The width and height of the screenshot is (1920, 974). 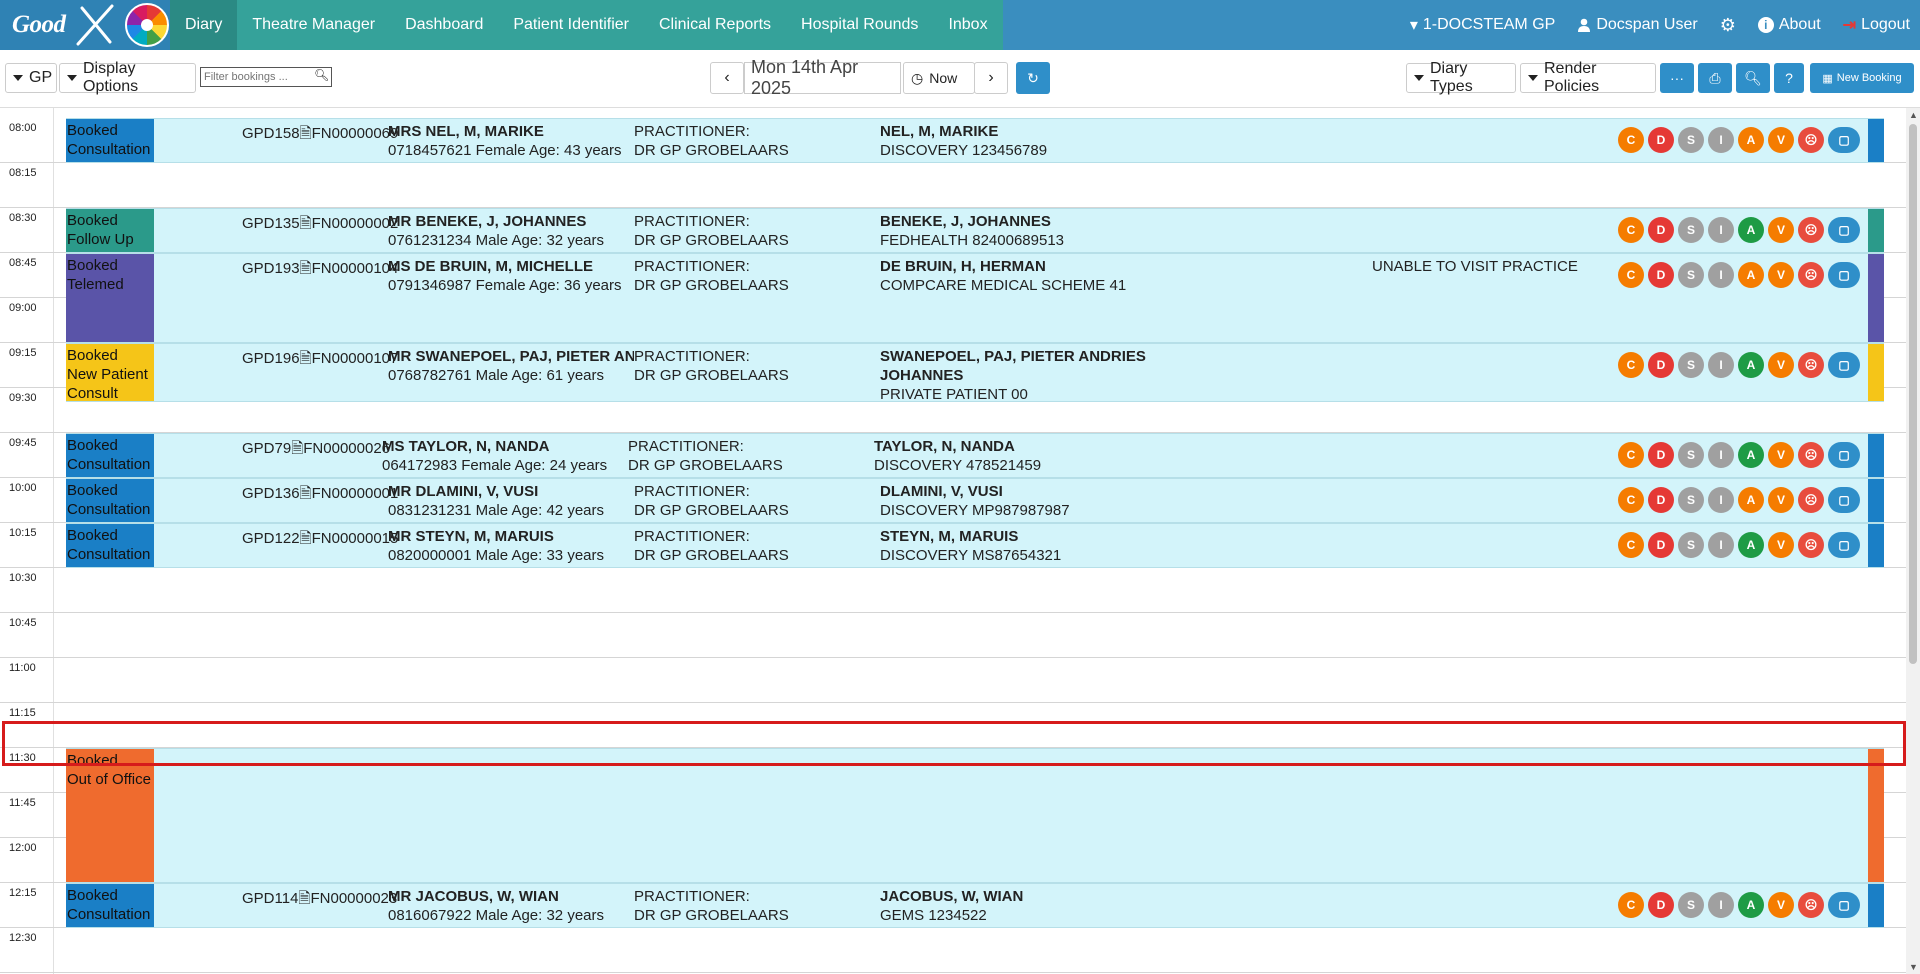 I want to click on practice-dropdown: ▾ 1-DOCSTEAM GP, so click(x=1483, y=25).